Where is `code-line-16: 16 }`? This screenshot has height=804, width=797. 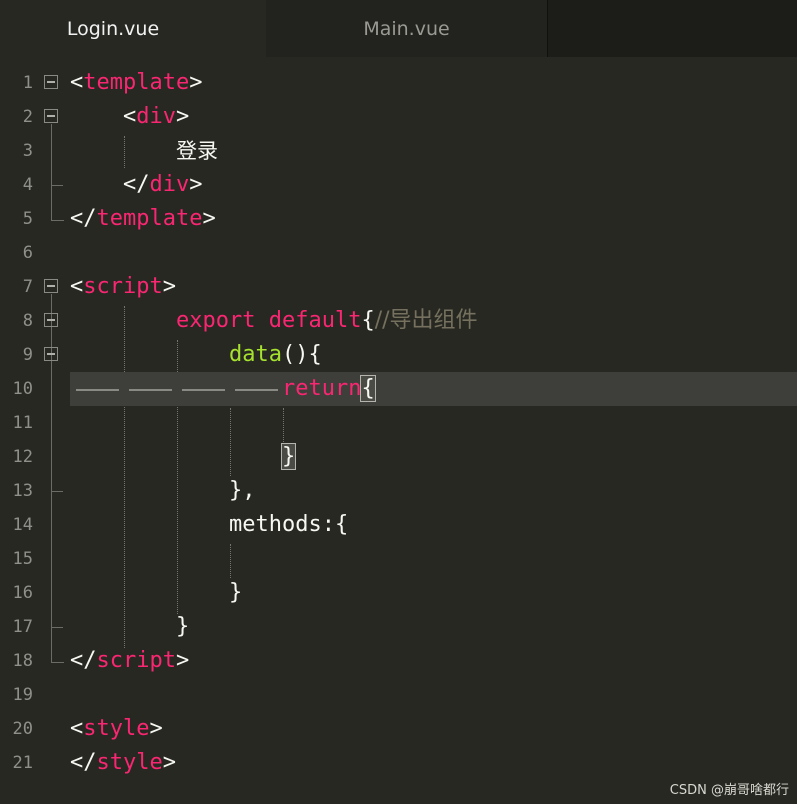 code-line-16: 16 } is located at coordinates (398, 593).